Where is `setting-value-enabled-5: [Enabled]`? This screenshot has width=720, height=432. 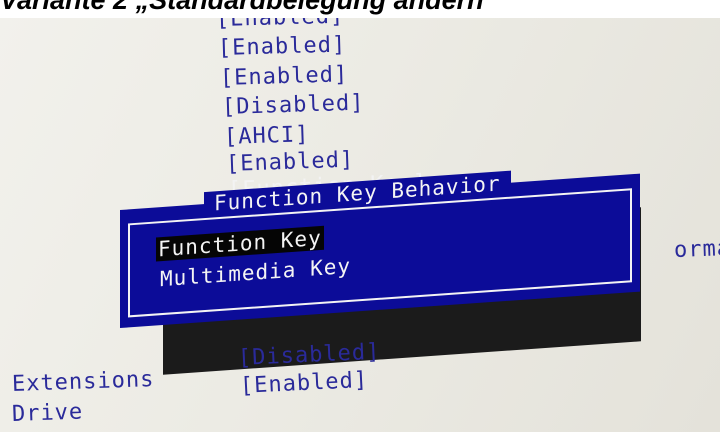 setting-value-enabled-5: [Enabled] is located at coordinates (303, 383).